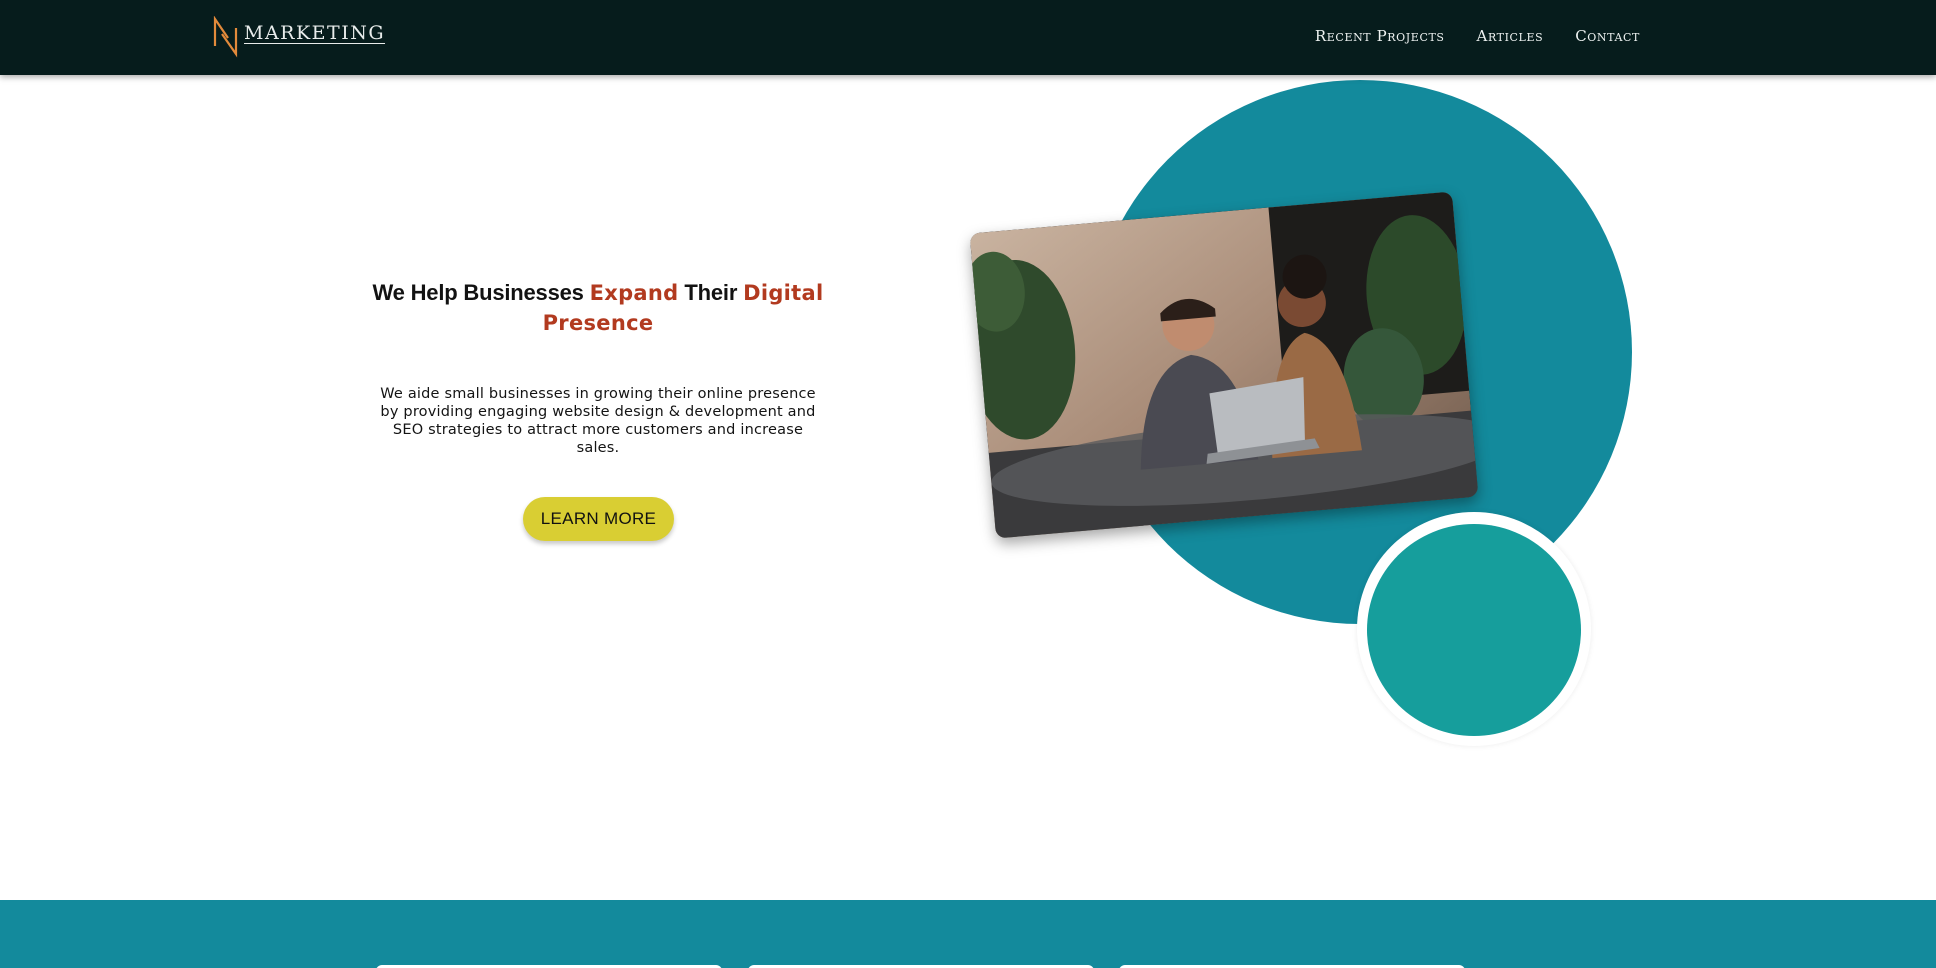  I want to click on decorative-small-circle, so click(1474, 630).